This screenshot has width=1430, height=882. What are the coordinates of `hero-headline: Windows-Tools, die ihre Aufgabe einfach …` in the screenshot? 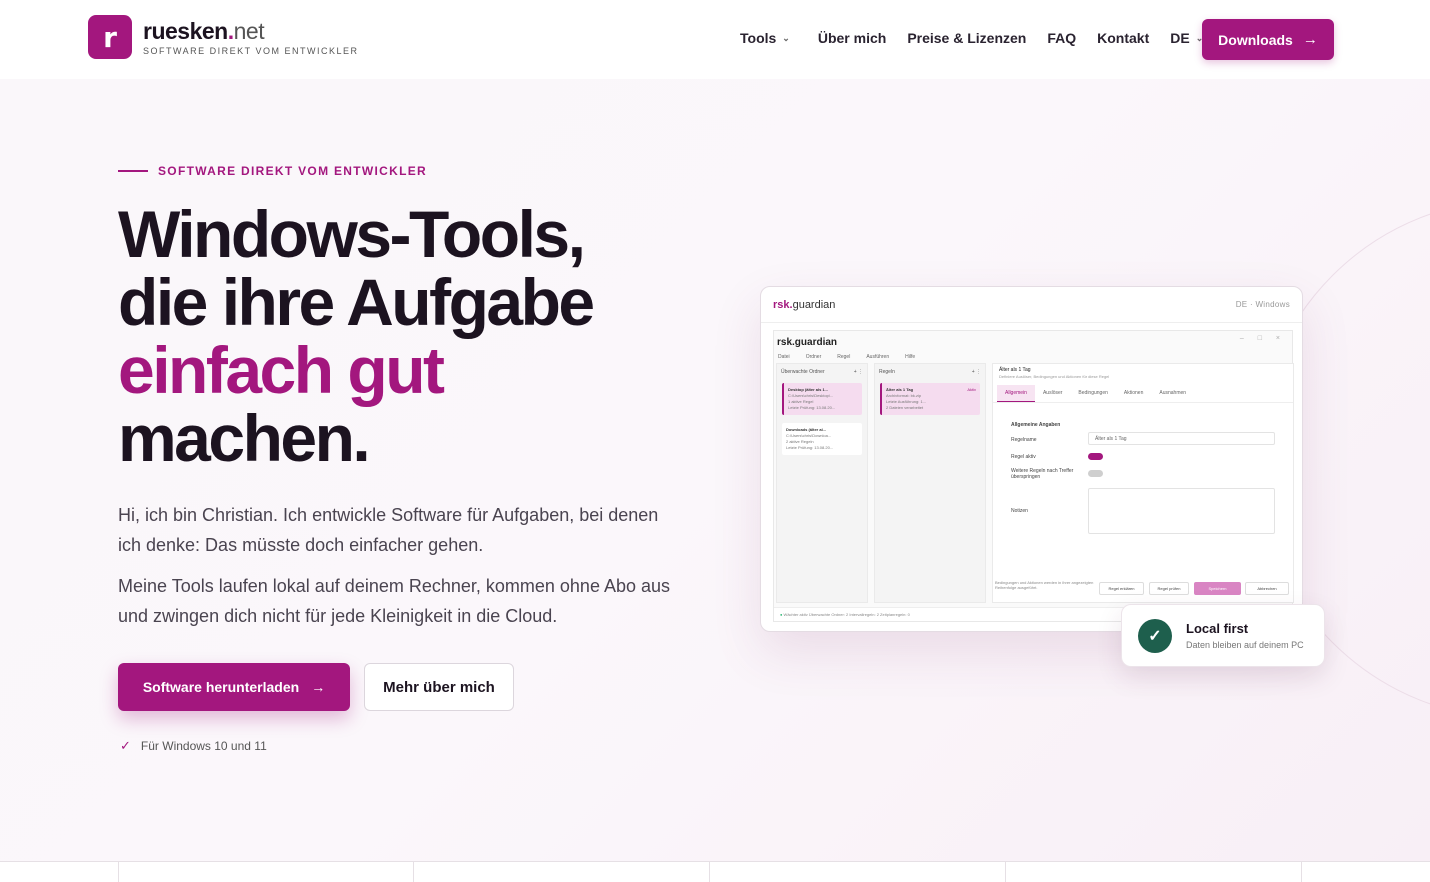 It's located at (356, 336).